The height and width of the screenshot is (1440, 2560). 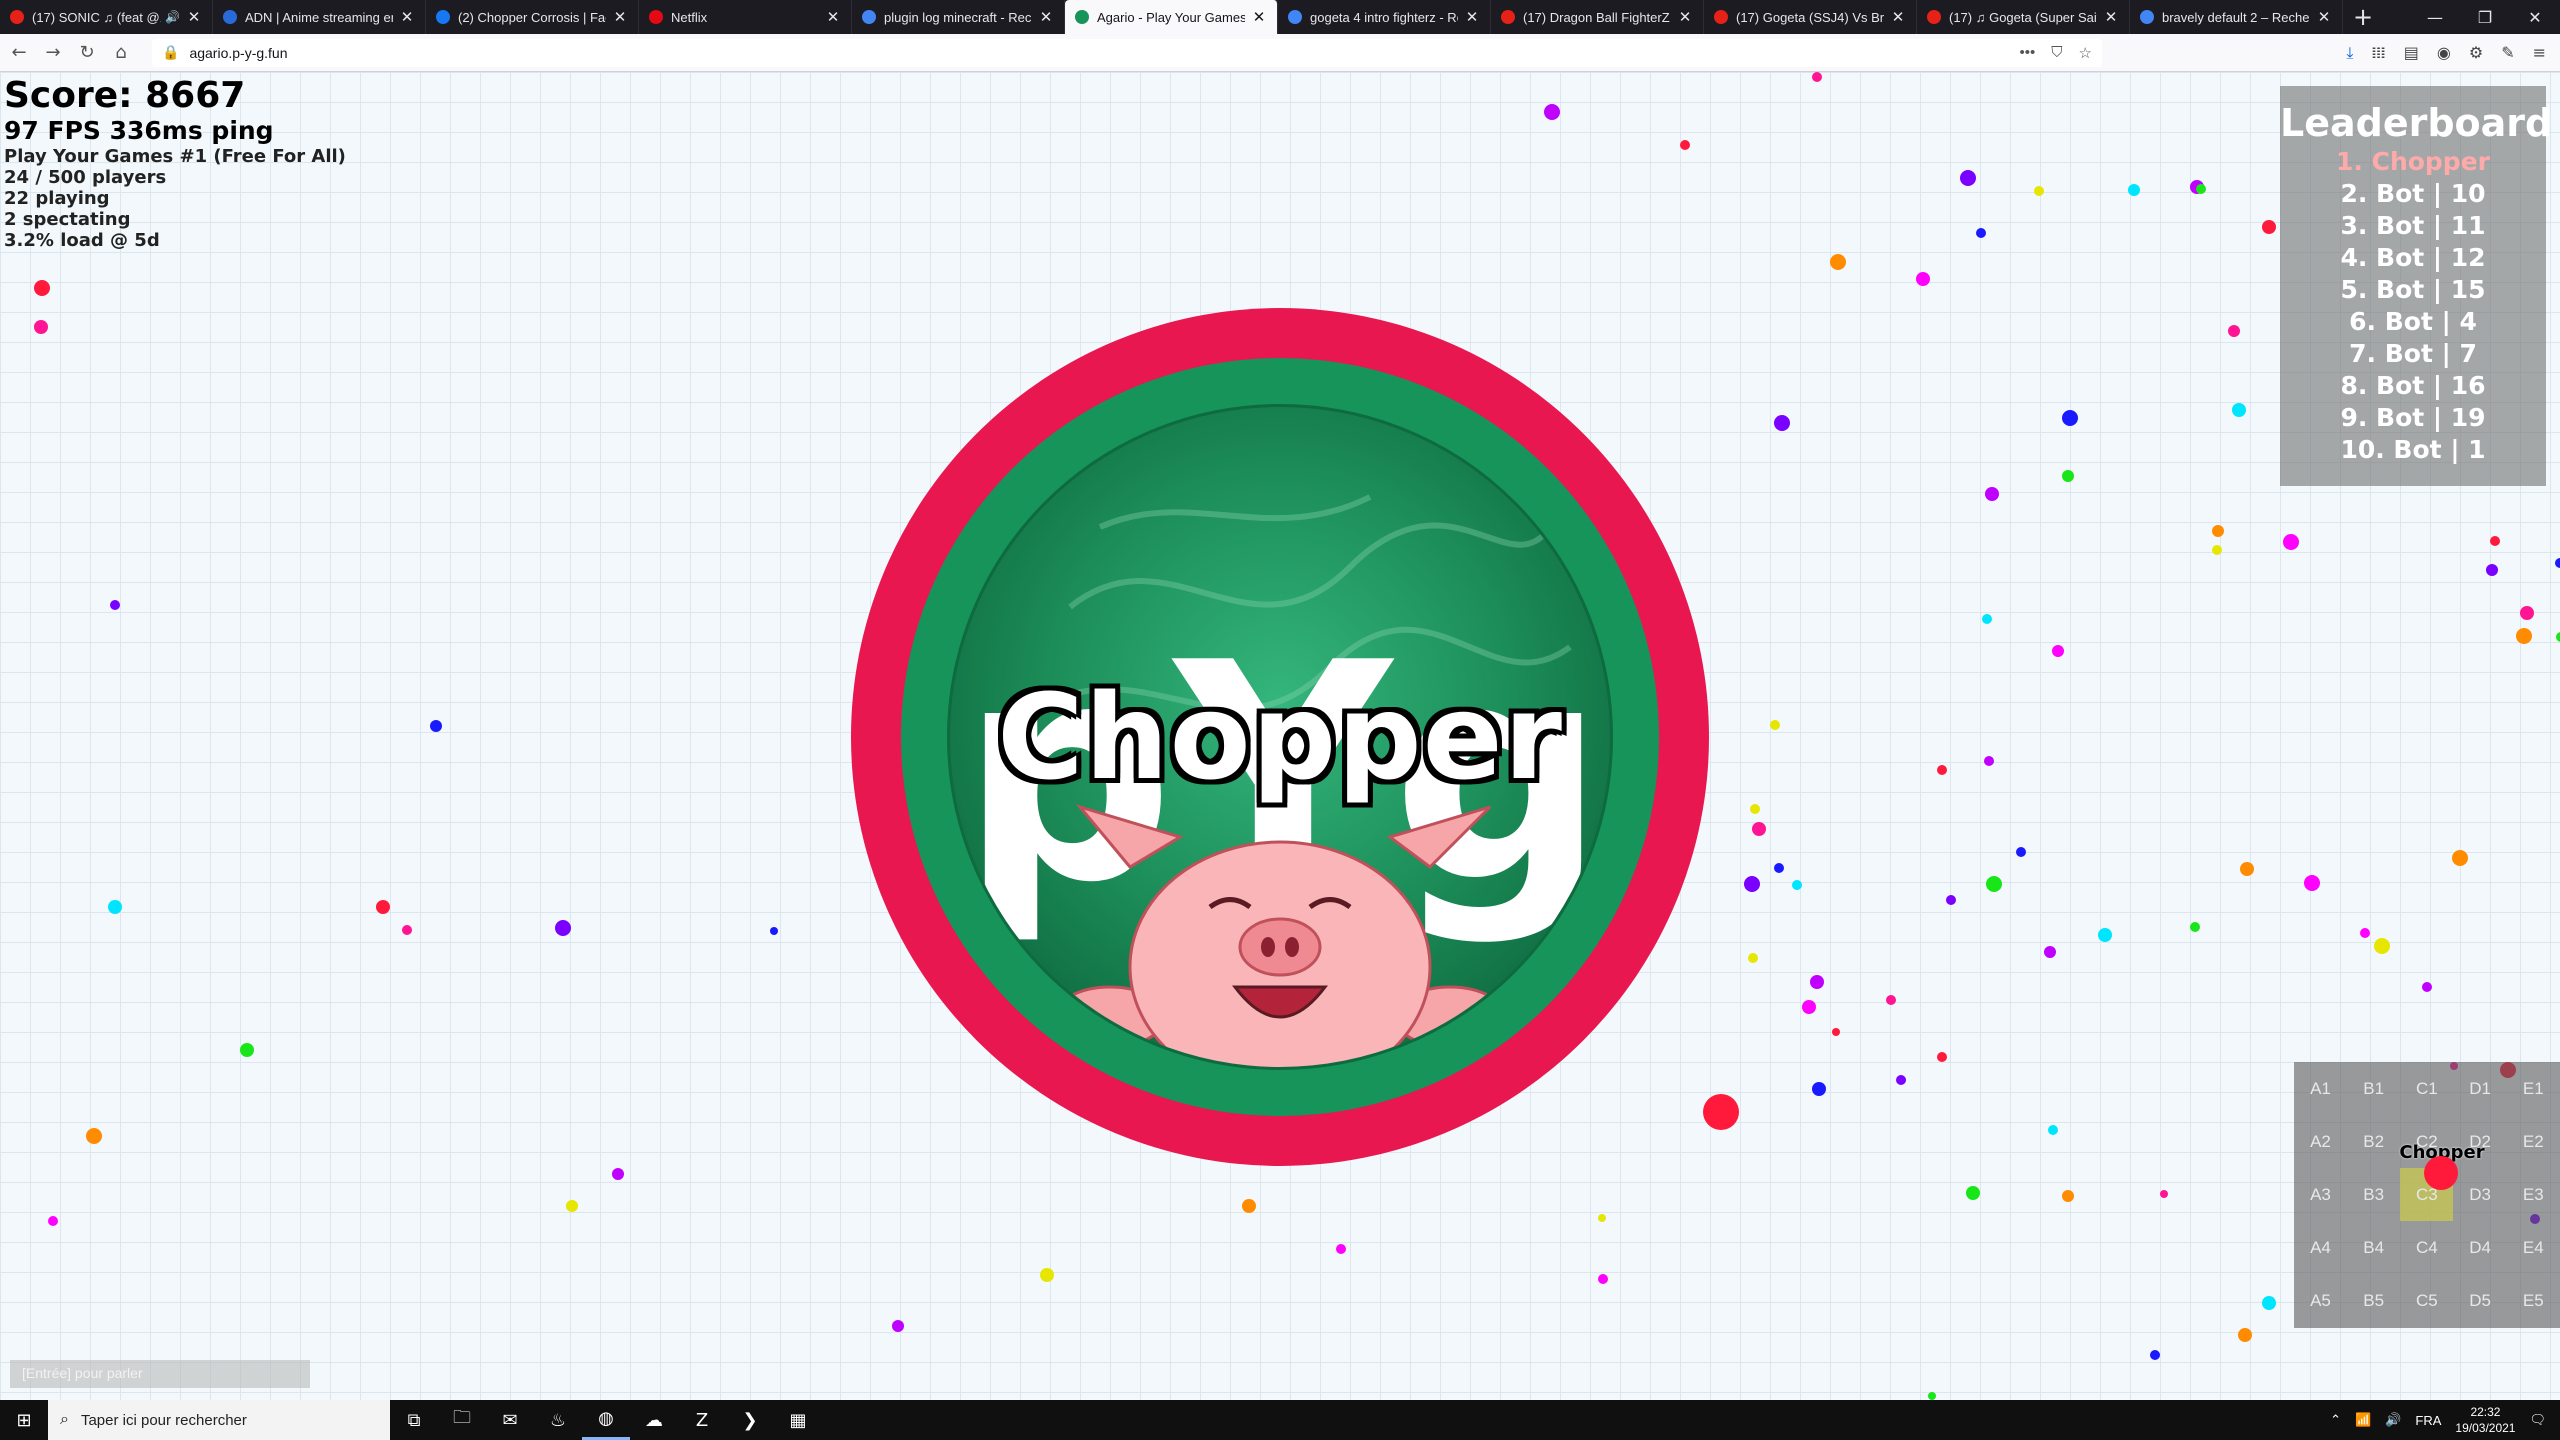 I want to click on extension-2-icon: ✎, so click(x=2507, y=53).